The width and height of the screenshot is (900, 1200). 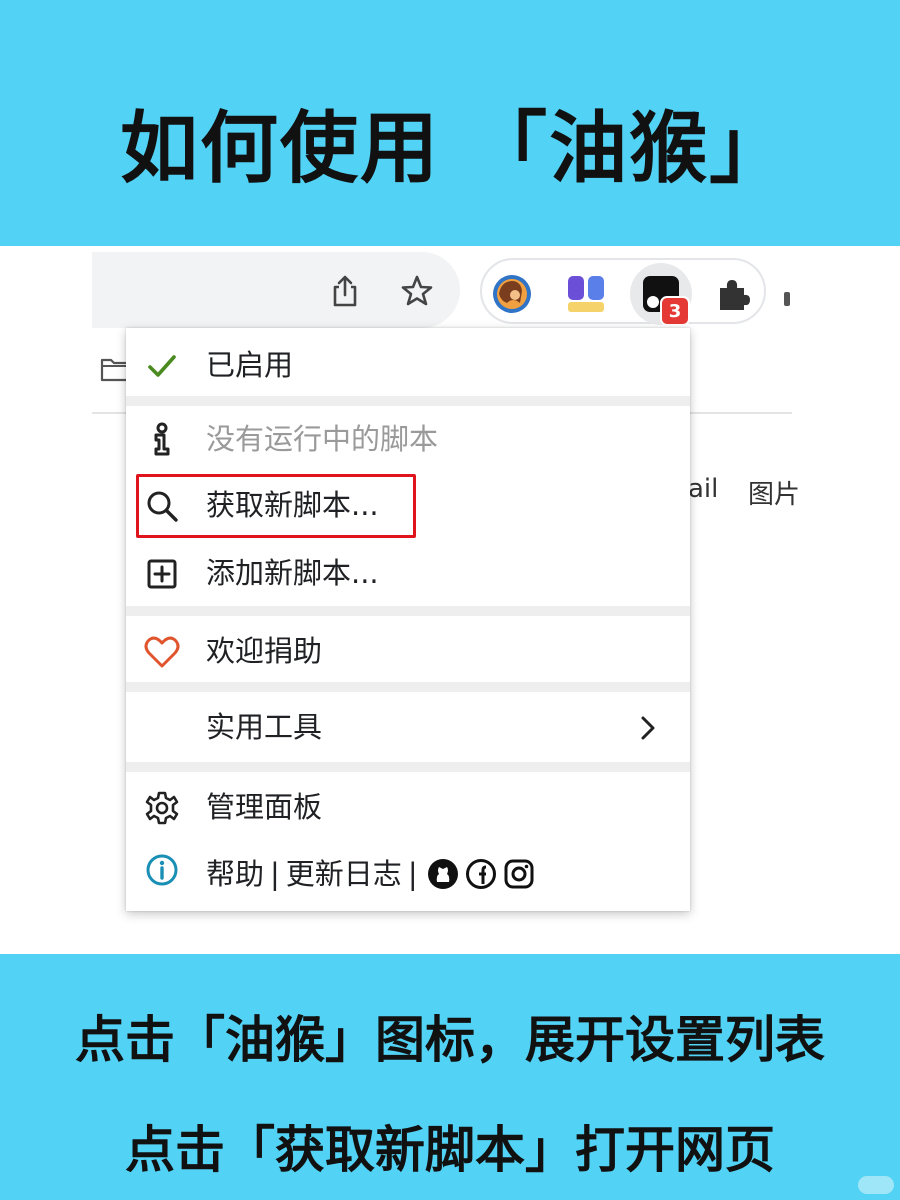 I want to click on puzzle-extensions-icon, so click(x=732, y=294).